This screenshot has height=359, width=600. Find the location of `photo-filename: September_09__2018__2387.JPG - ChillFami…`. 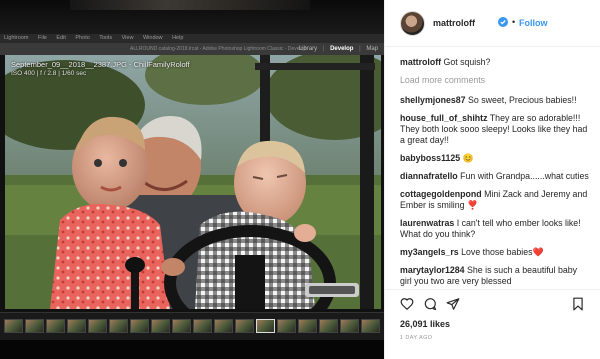

photo-filename: September_09__2018__2387.JPG - ChillFami… is located at coordinates (100, 64).